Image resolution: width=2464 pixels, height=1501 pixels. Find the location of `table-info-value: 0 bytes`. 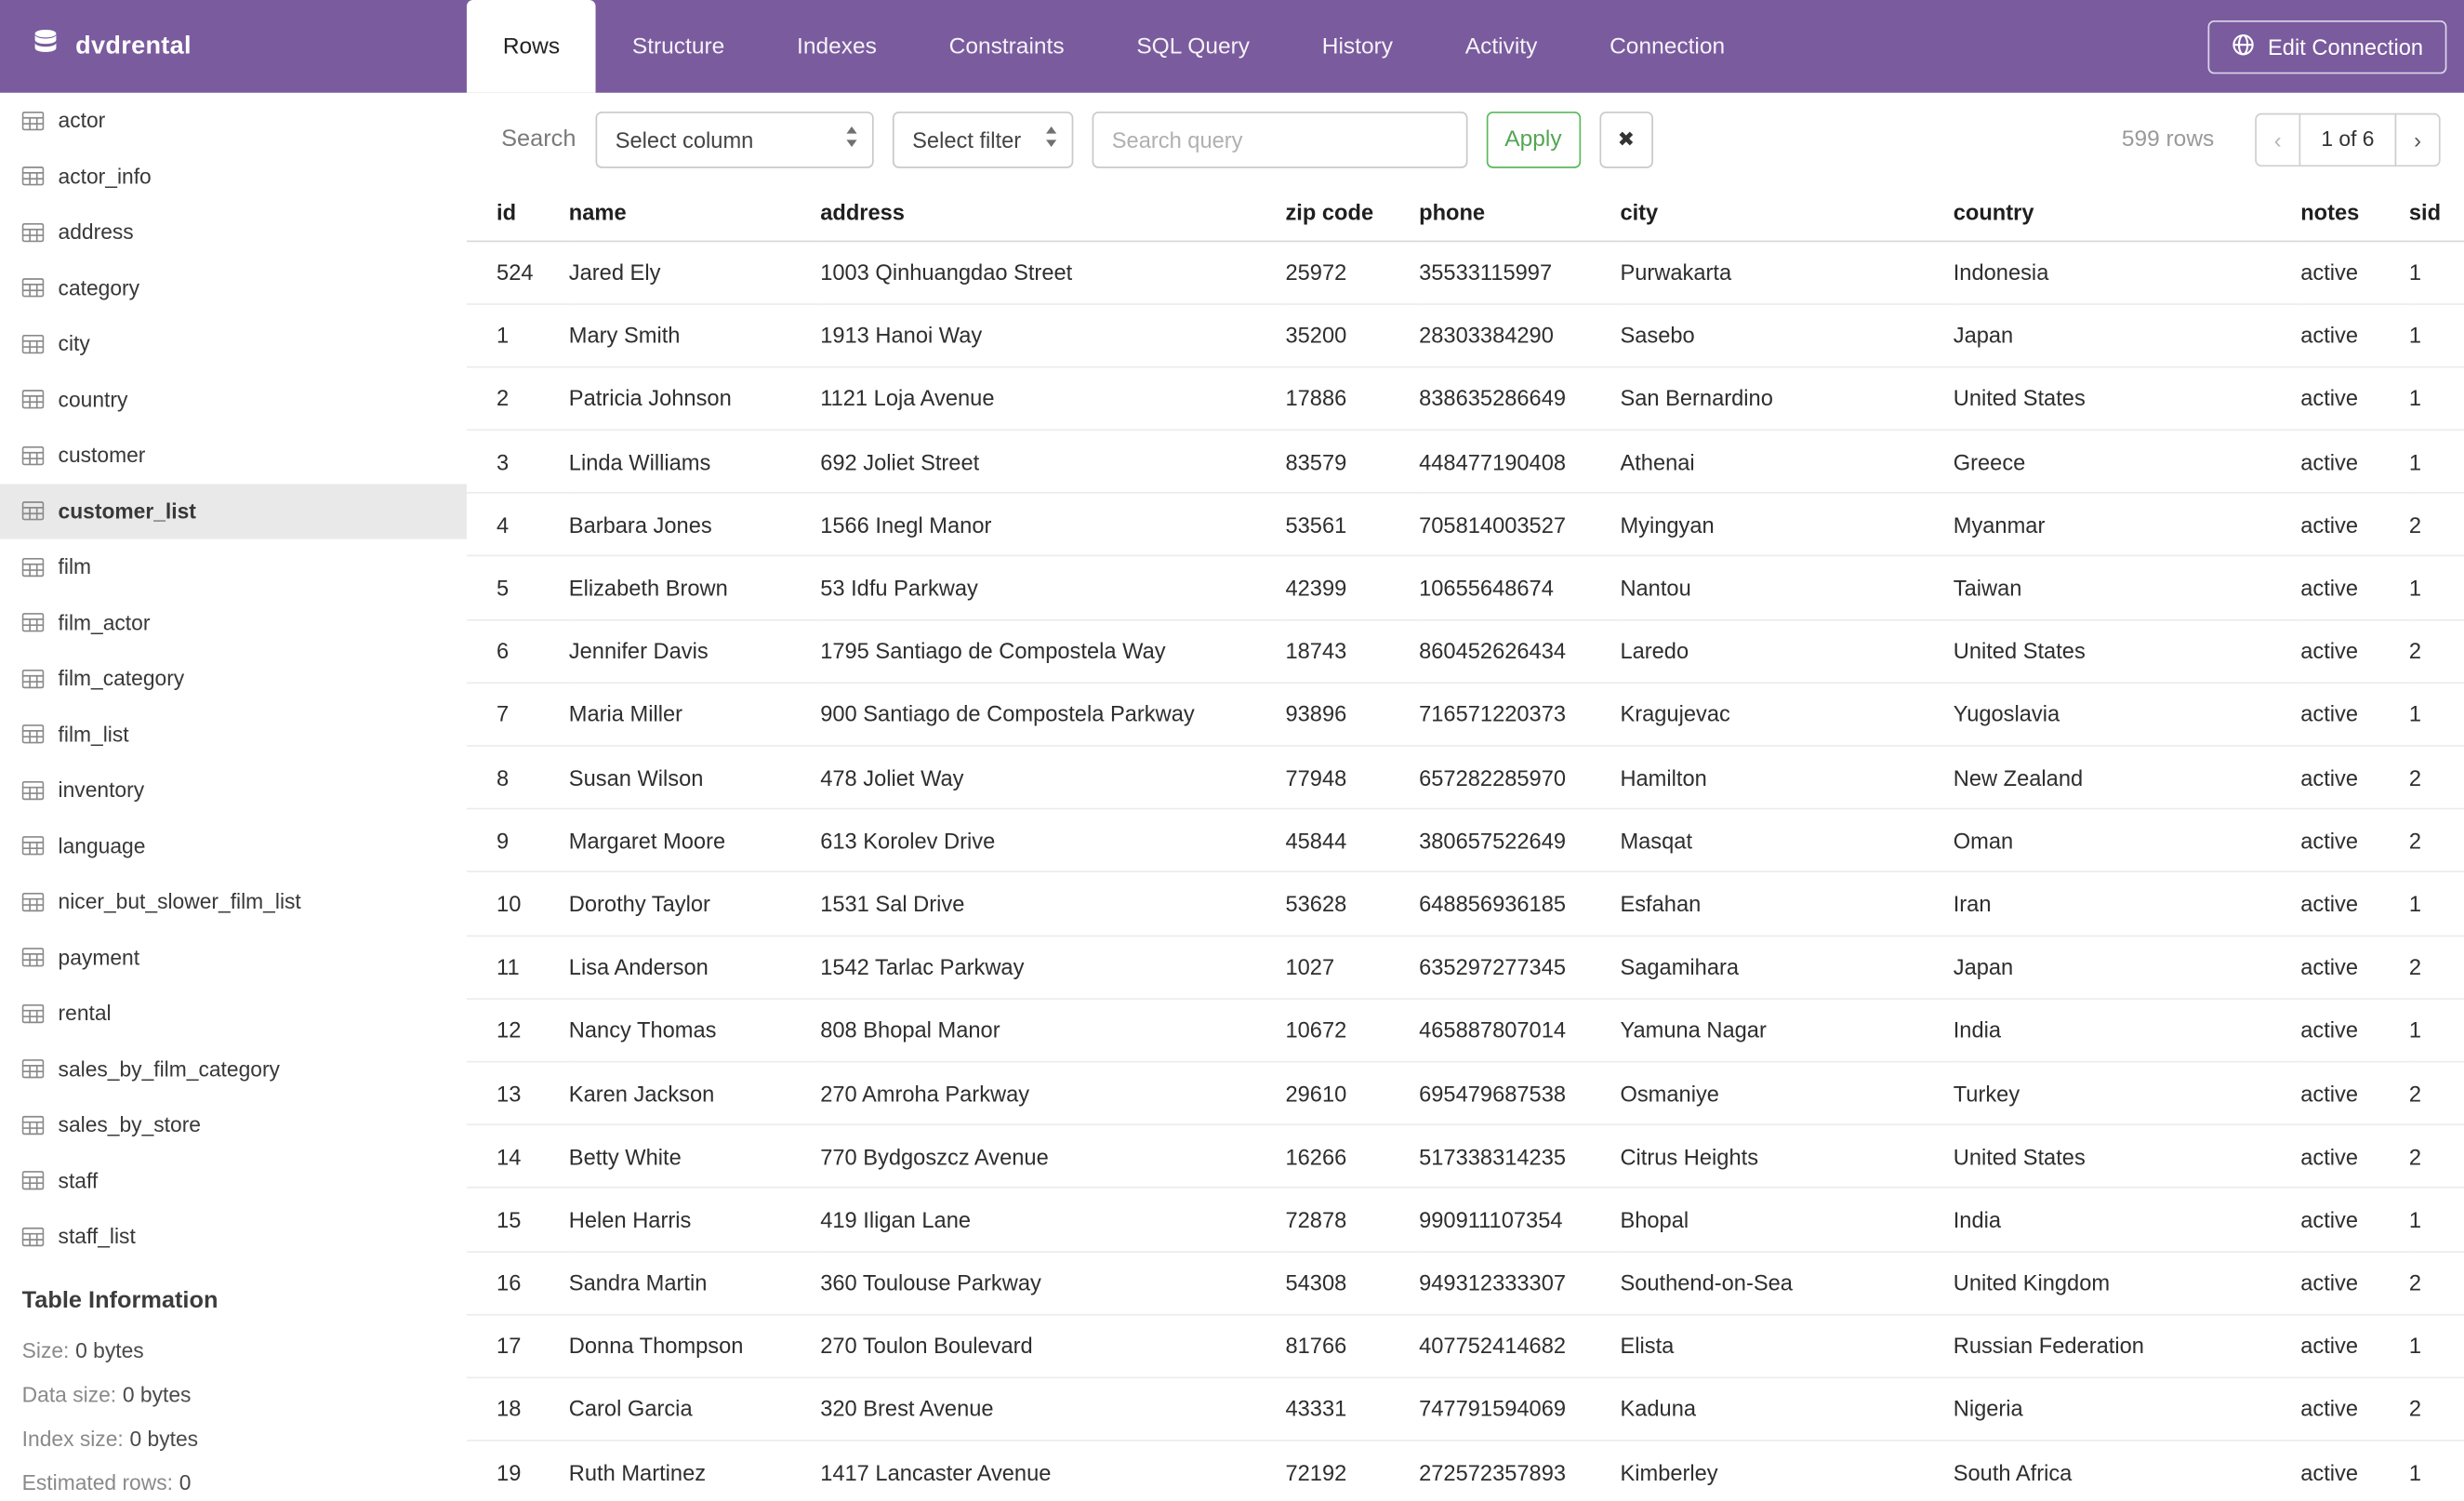

table-info-value: 0 bytes is located at coordinates (164, 1439).